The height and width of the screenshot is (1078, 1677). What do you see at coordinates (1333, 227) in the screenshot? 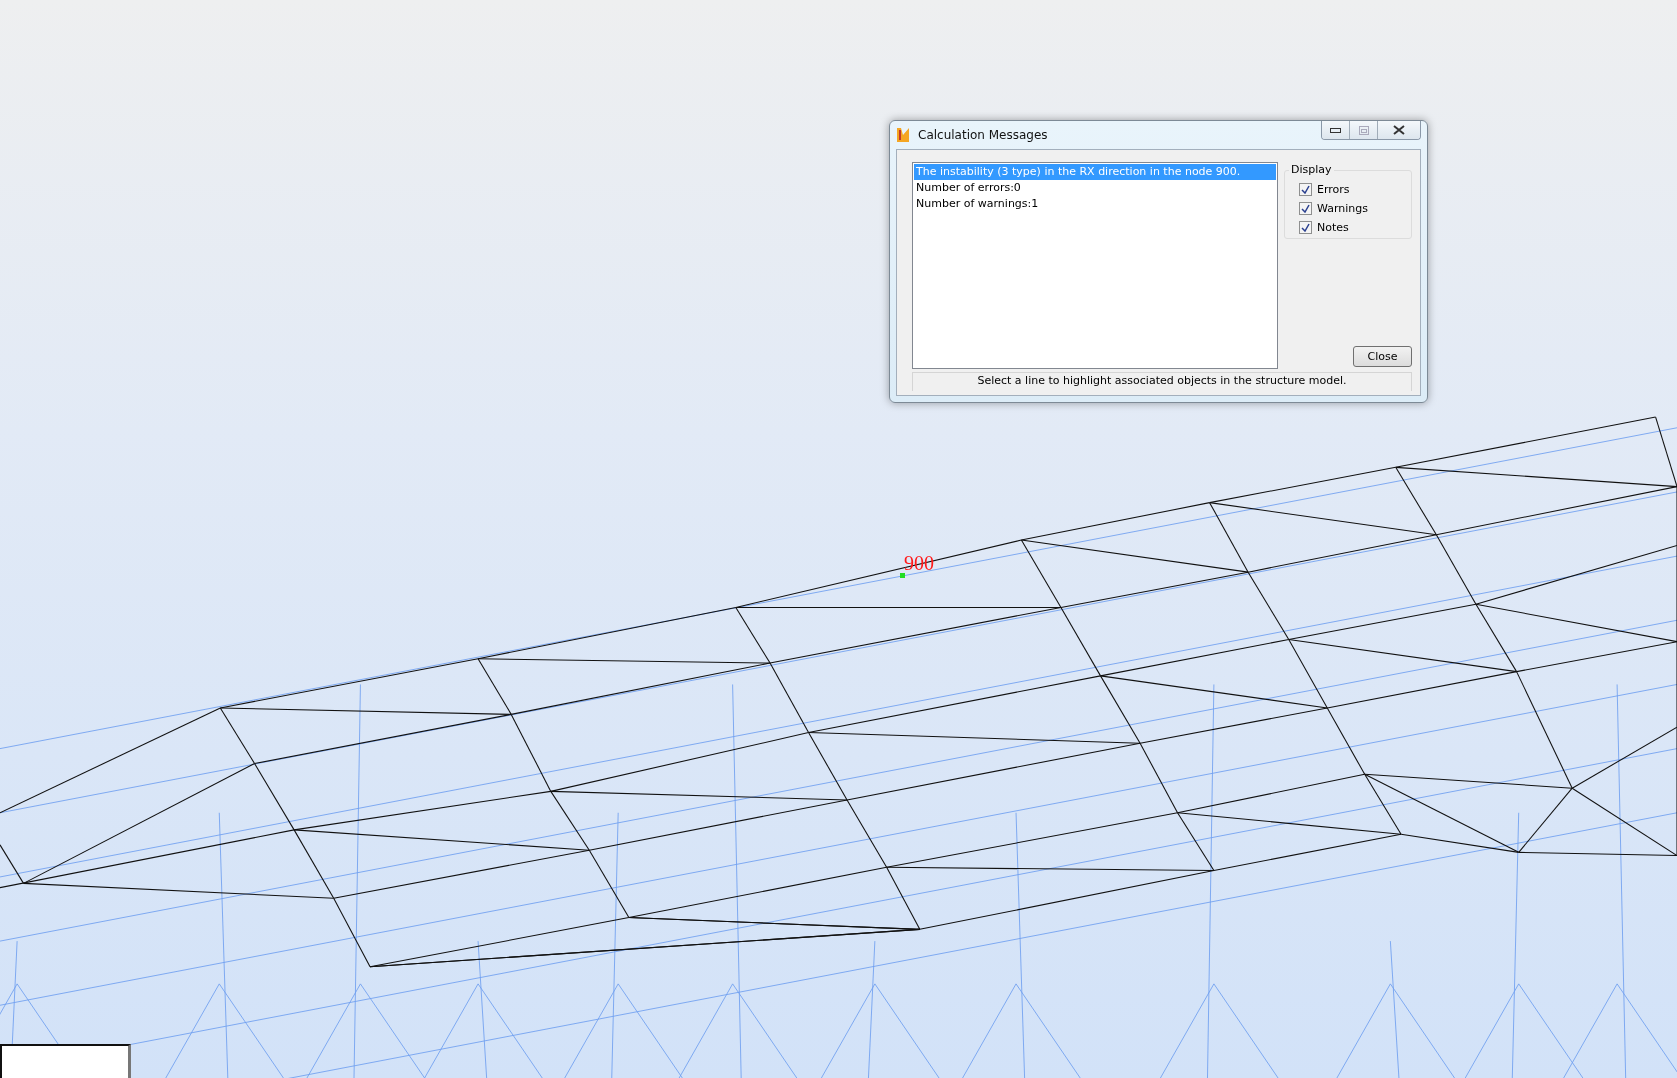
I see `checkbox-label: Notes` at bounding box center [1333, 227].